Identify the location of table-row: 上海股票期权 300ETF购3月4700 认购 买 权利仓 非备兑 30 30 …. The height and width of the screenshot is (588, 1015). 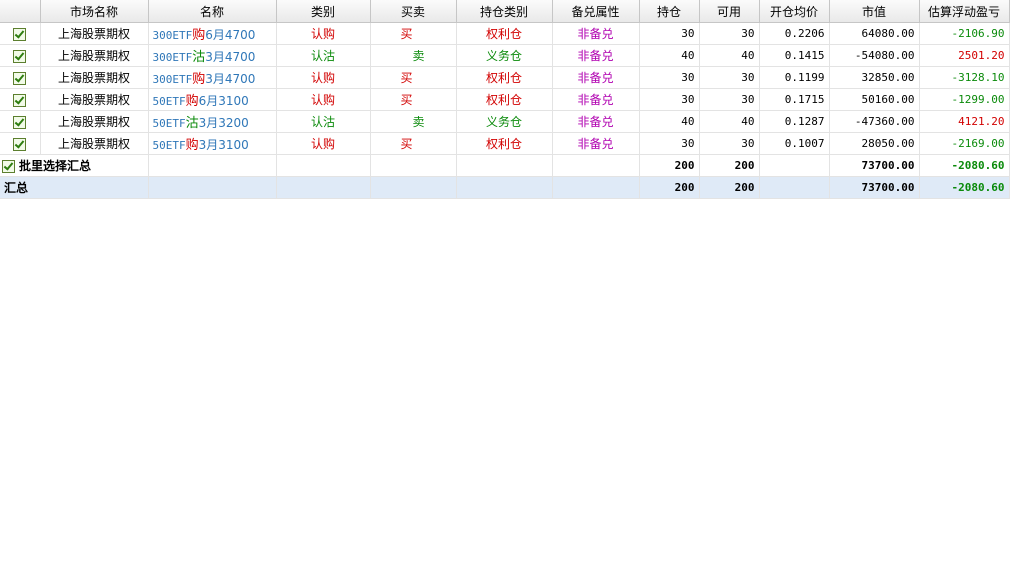
(505, 77).